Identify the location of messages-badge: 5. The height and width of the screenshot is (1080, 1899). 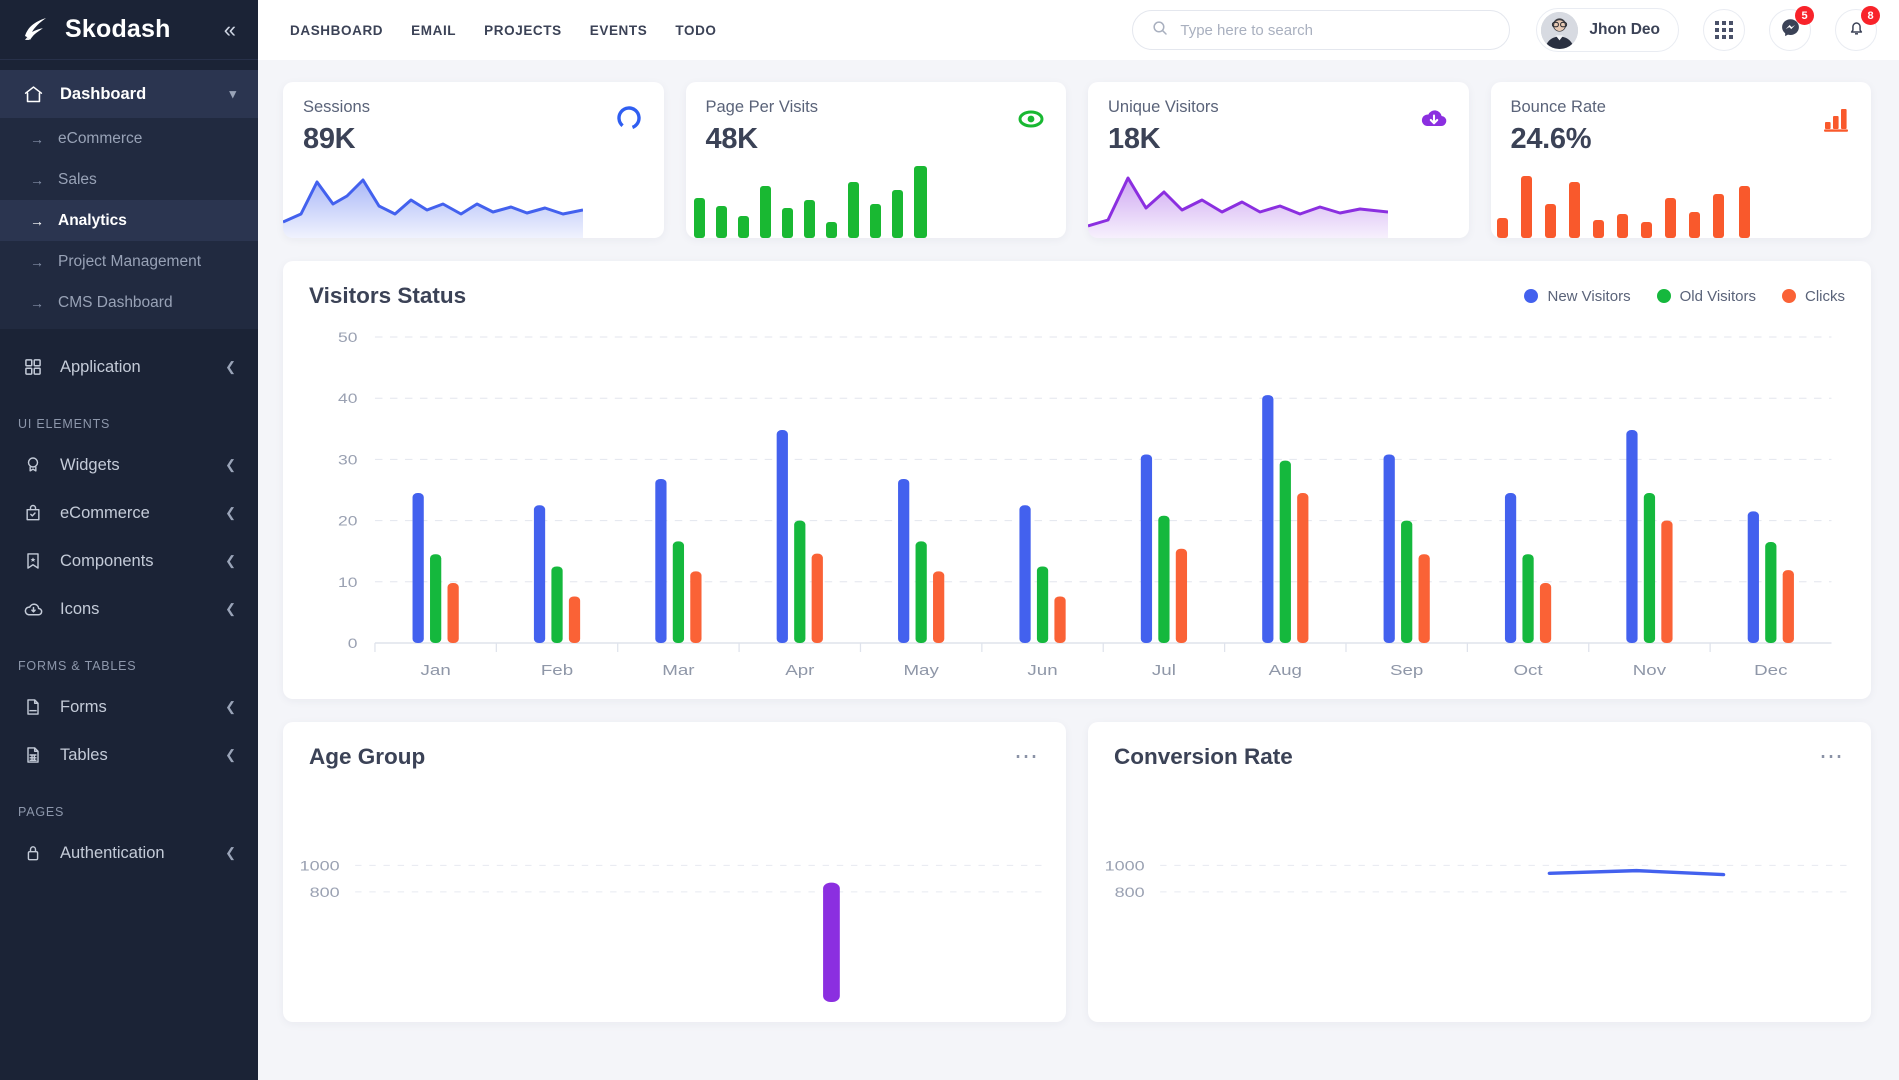
(1804, 15).